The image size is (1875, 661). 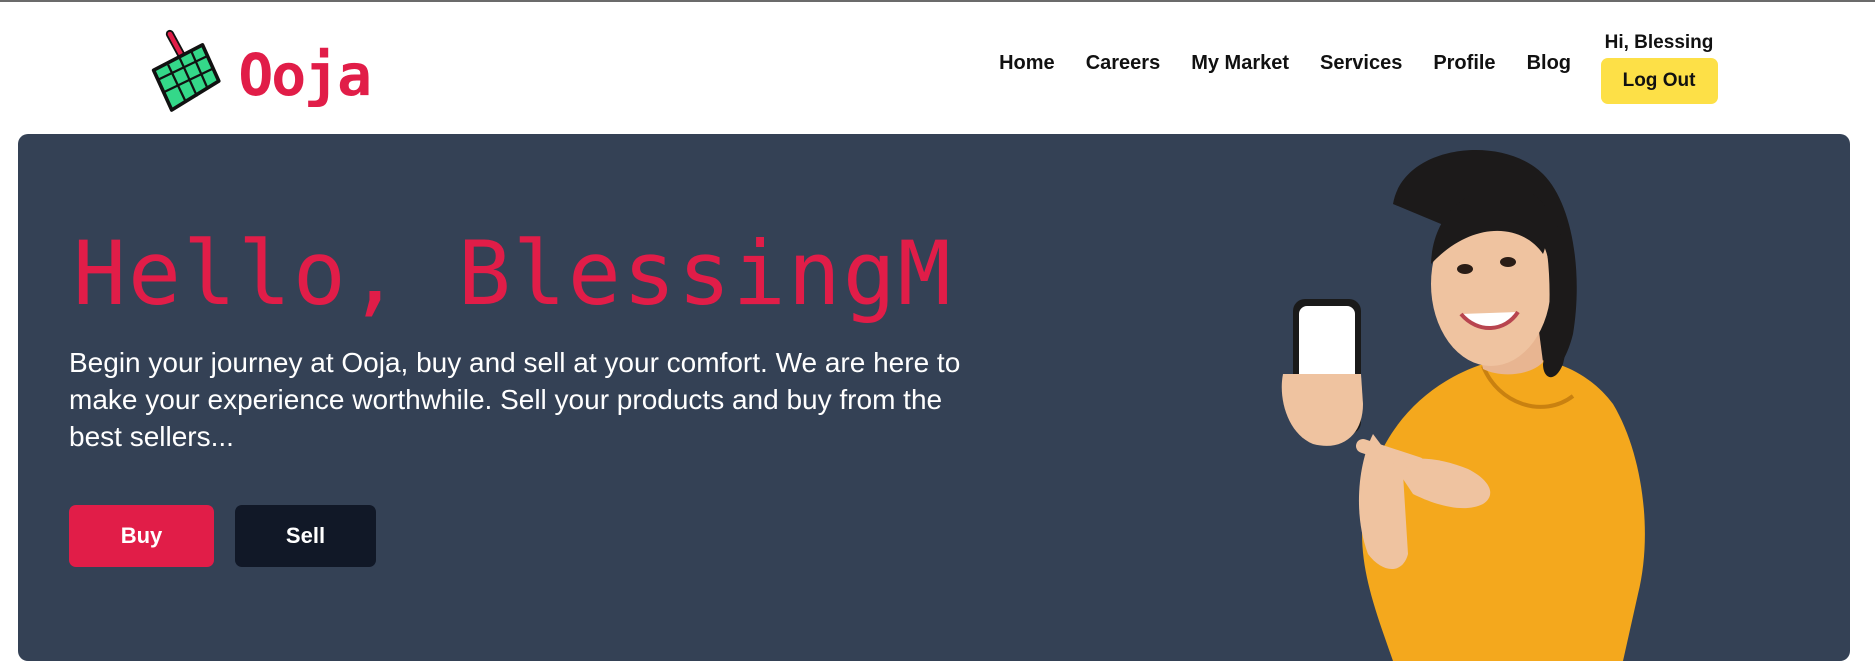 I want to click on user-area: Hi, Blessing Log Out, so click(x=1659, y=68).